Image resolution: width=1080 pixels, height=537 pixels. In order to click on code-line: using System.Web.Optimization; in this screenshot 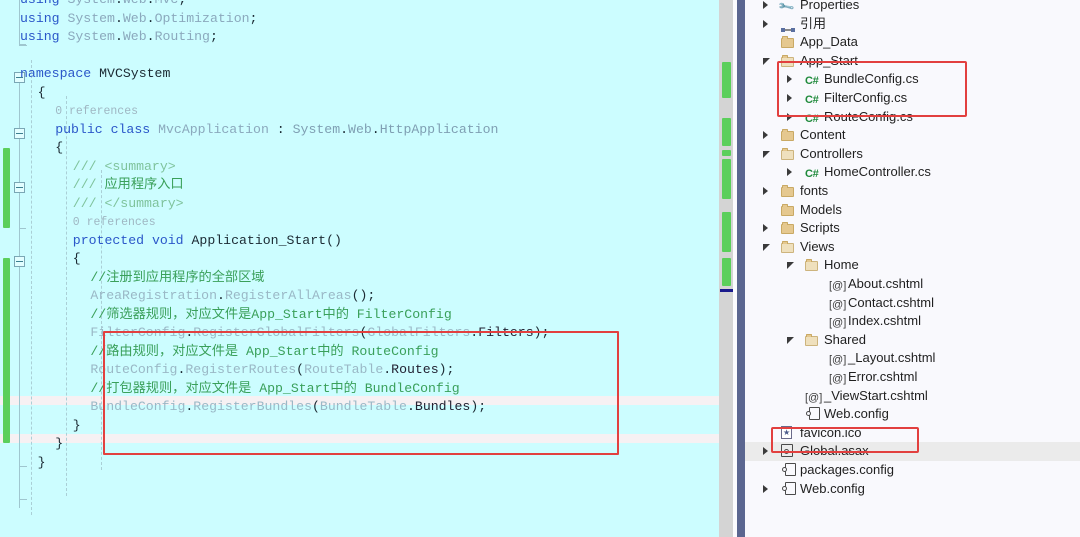, I will do `click(139, 18)`.